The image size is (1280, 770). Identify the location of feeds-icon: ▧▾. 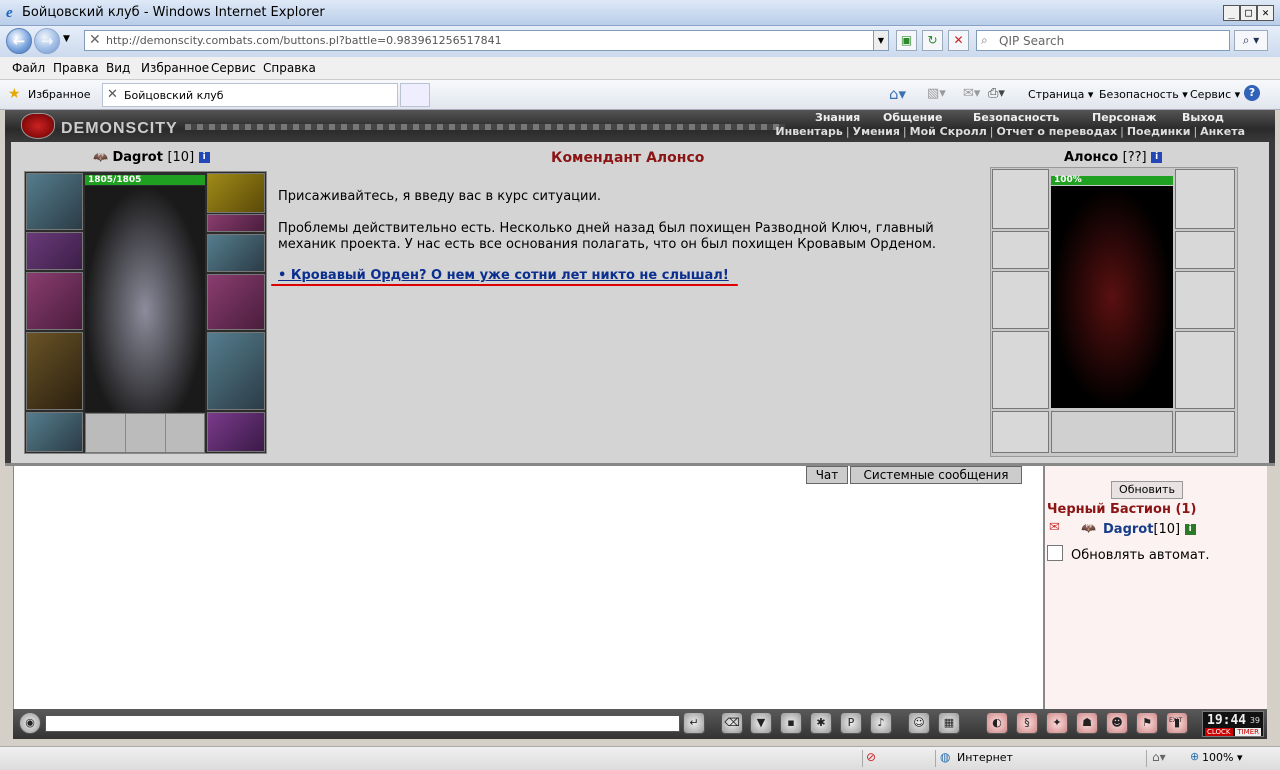
(936, 93).